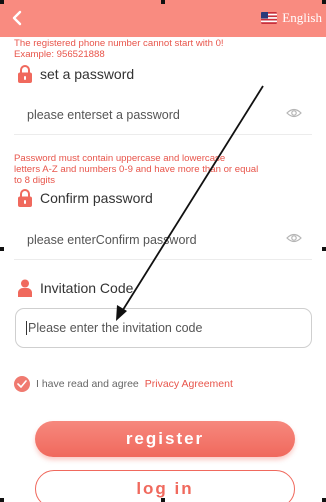 This screenshot has width=326, height=502. What do you see at coordinates (25, 288) in the screenshot?
I see `user-icon` at bounding box center [25, 288].